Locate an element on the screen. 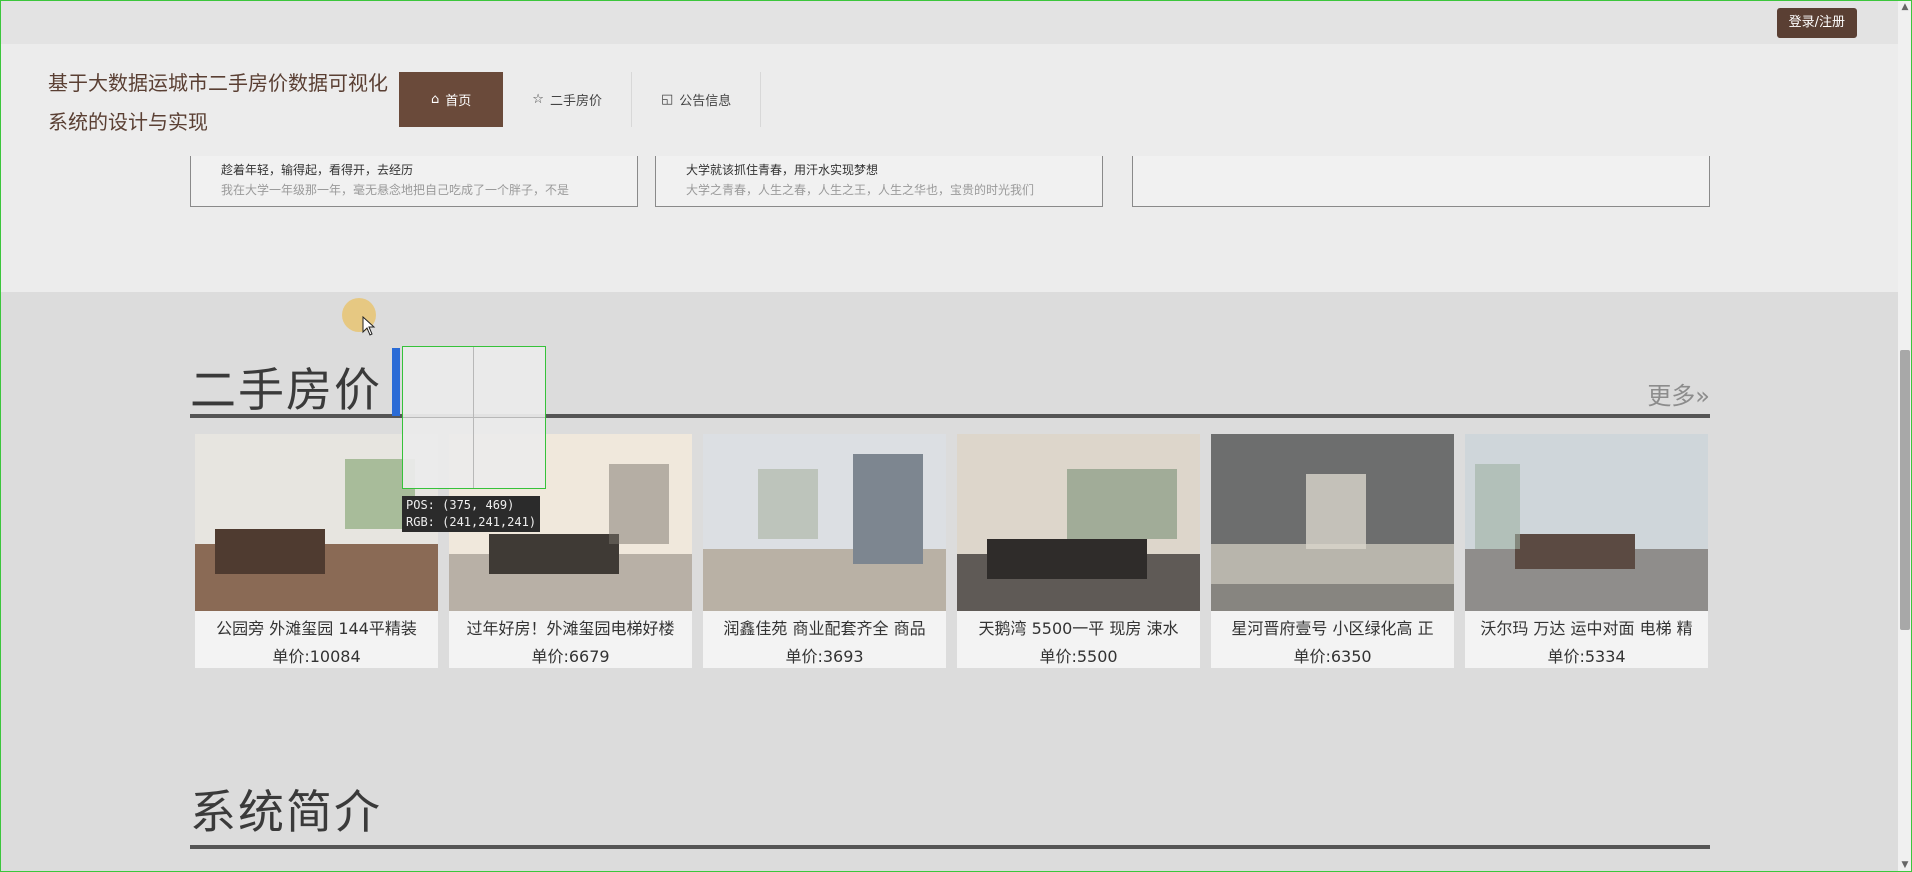 This screenshot has height=872, width=1912. listing-price: 单价:3693 is located at coordinates (824, 656).